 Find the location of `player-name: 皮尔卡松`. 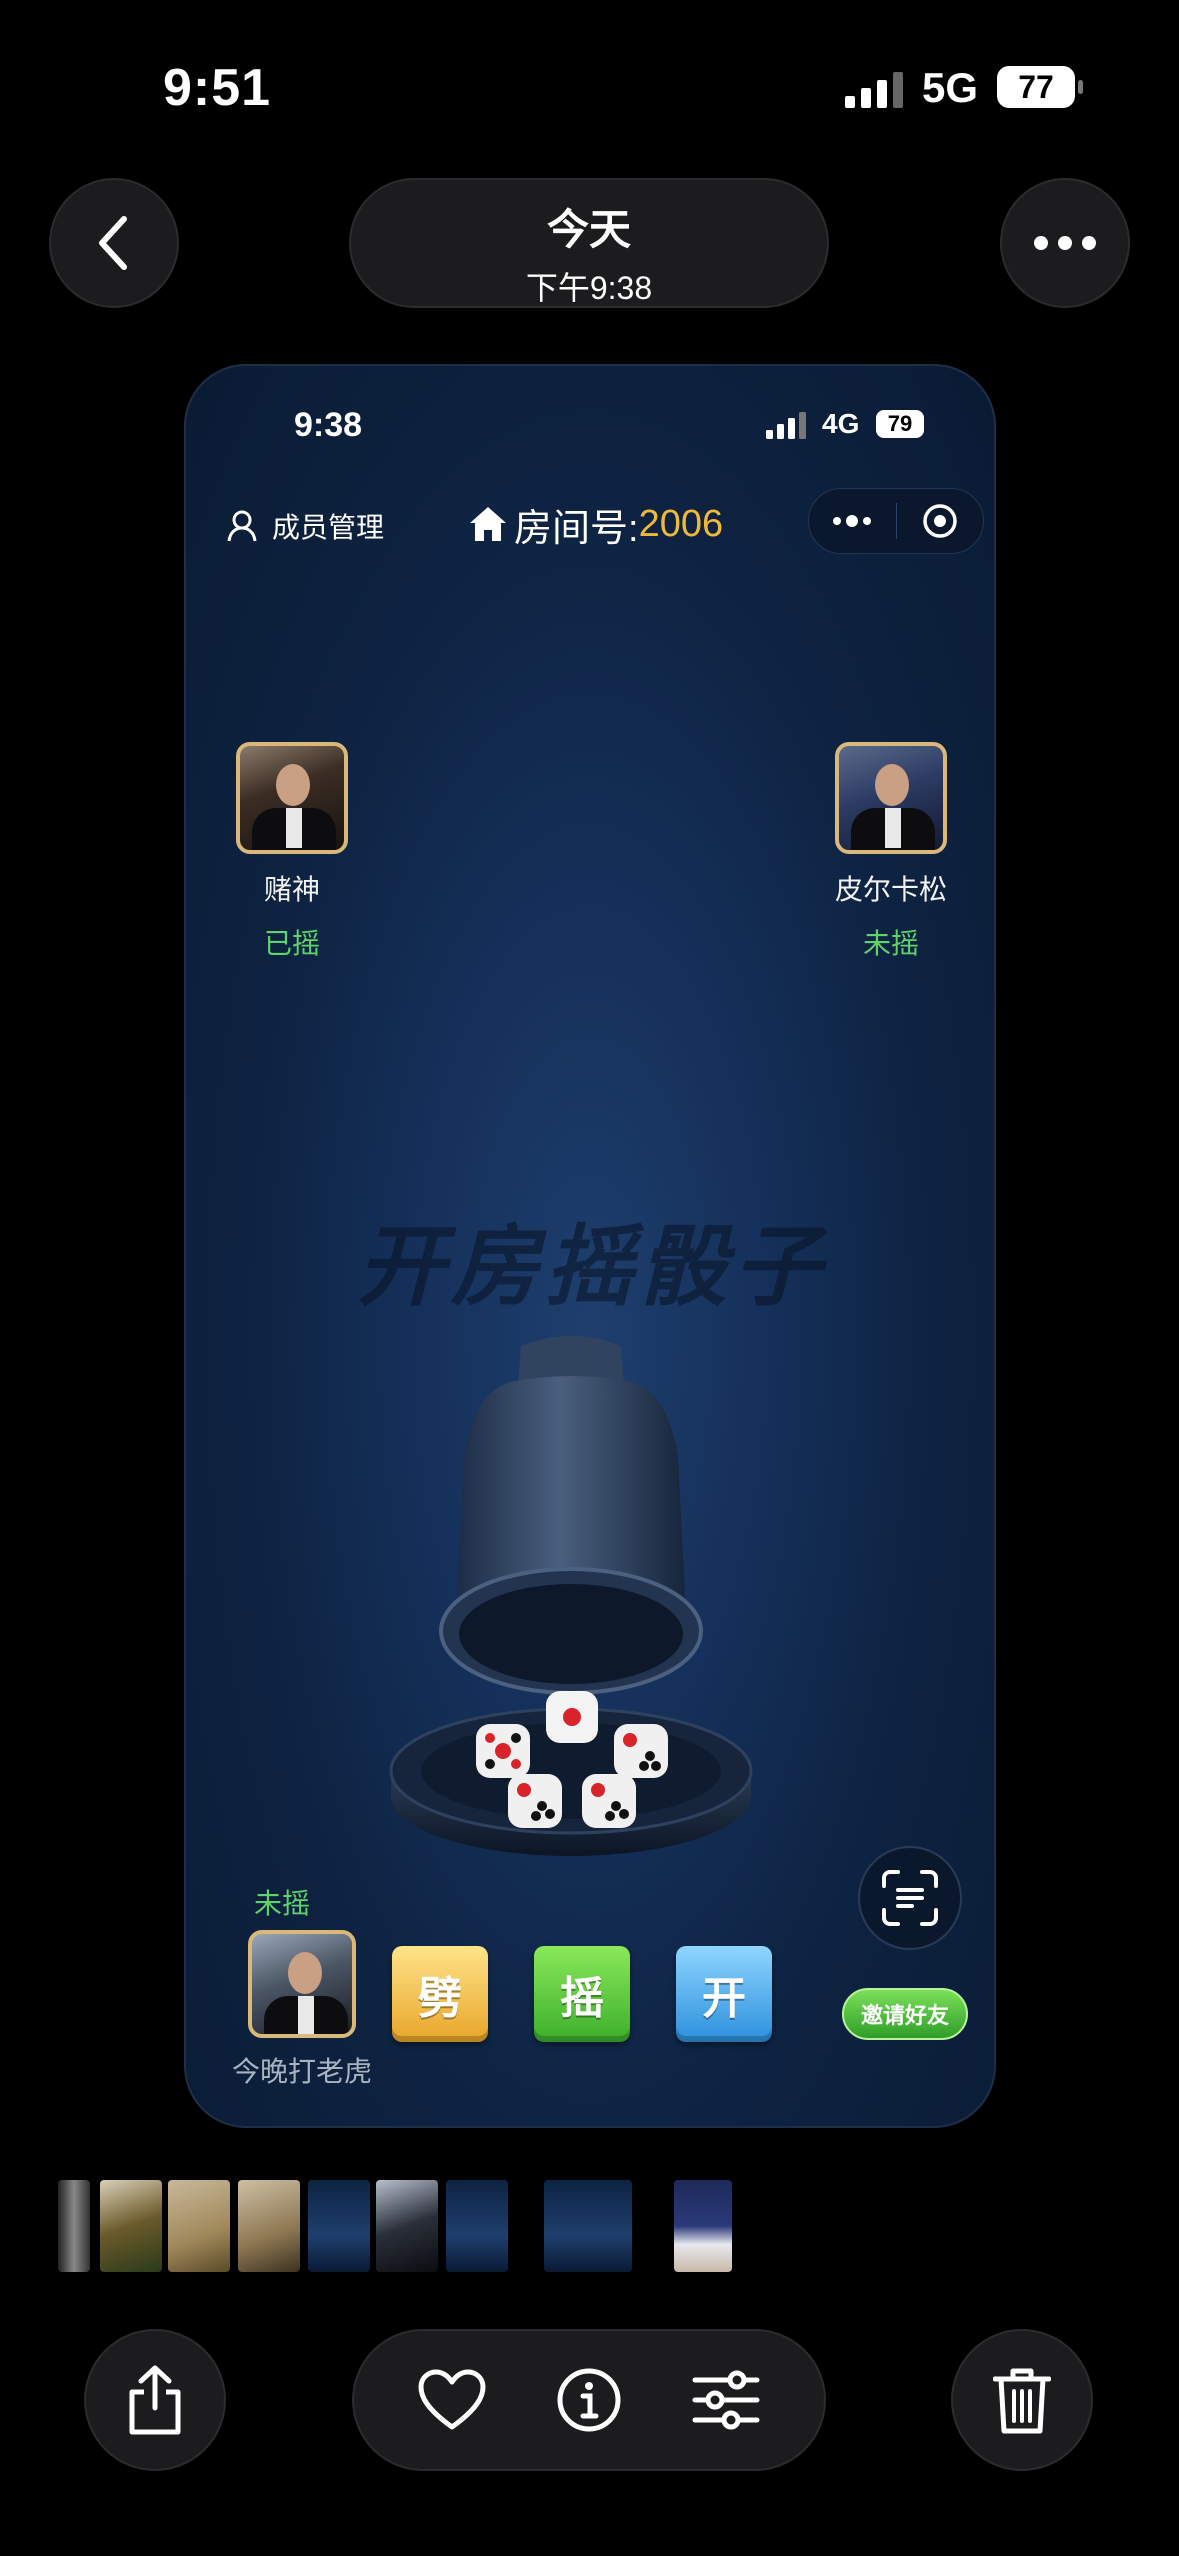

player-name: 皮尔卡松 is located at coordinates (890, 889).